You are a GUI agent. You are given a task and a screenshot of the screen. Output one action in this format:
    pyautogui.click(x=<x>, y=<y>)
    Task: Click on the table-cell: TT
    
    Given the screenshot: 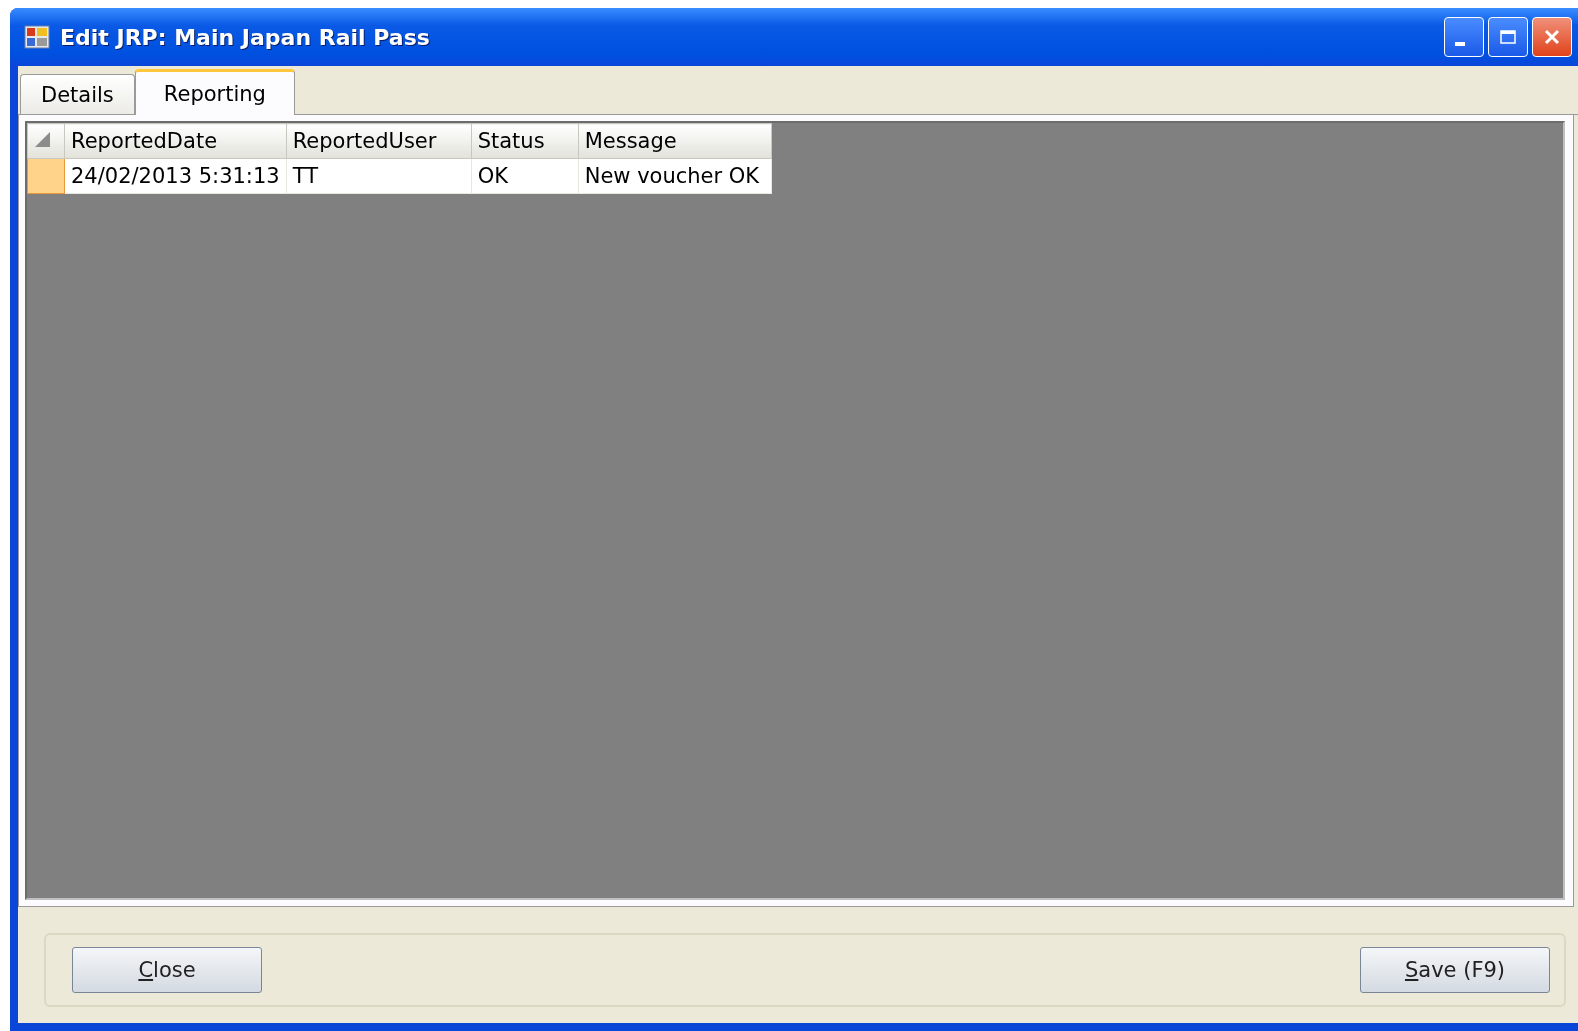 What is the action you would take?
    pyautogui.click(x=379, y=176)
    